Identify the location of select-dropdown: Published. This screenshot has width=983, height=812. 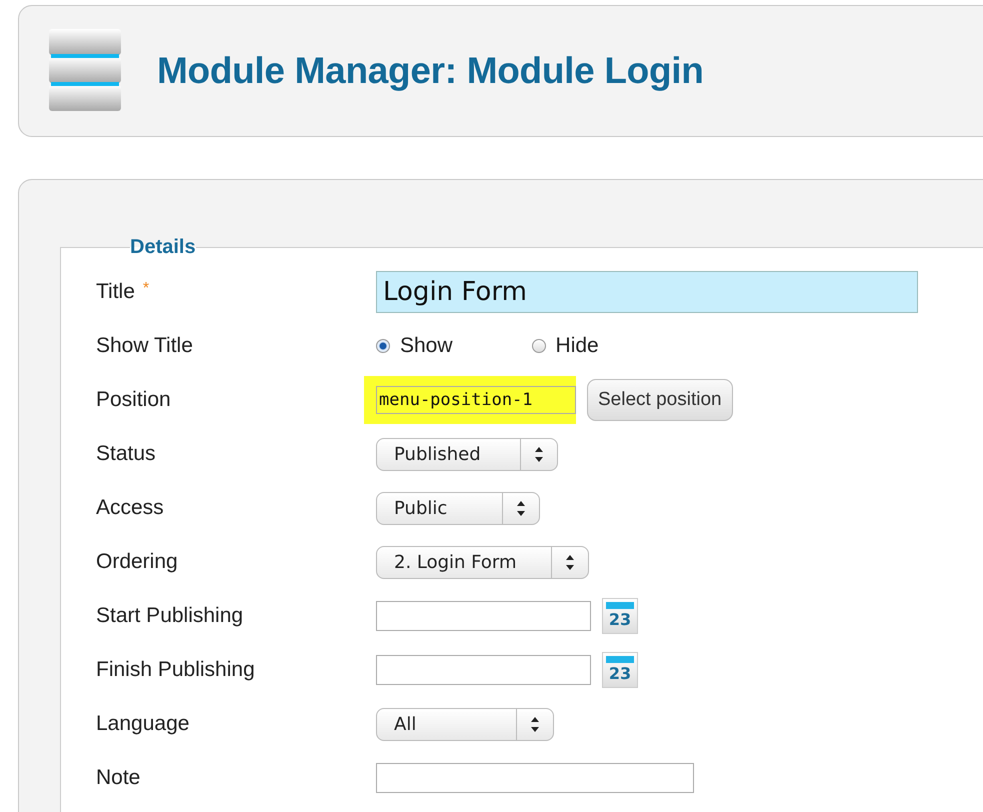
(467, 454).